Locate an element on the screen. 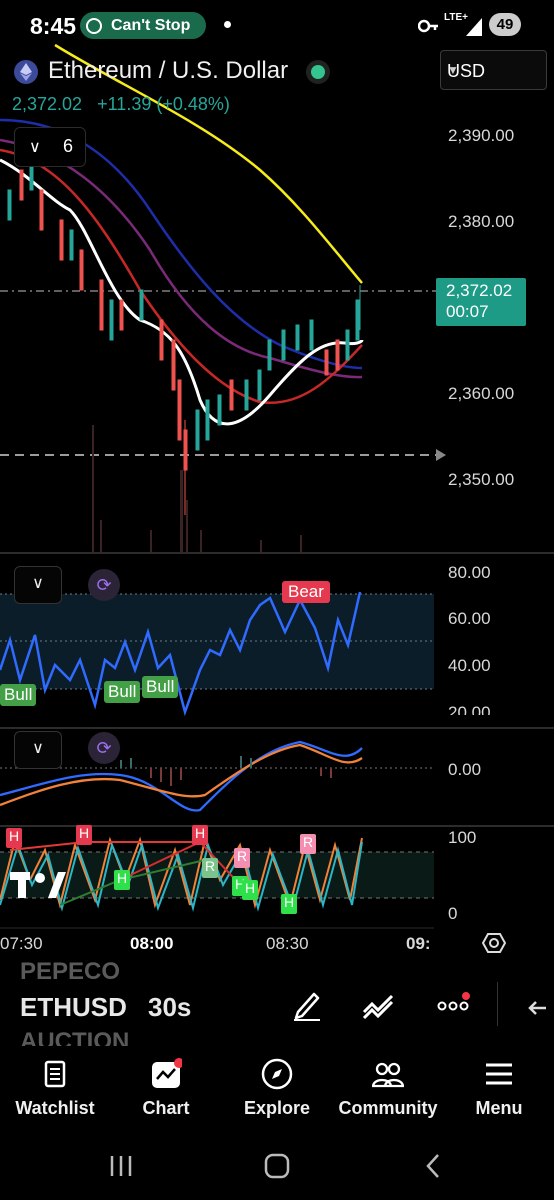 Image resolution: width=554 pixels, height=1200 pixels. rsi-axis-label: 20.00 is located at coordinates (469, 709).